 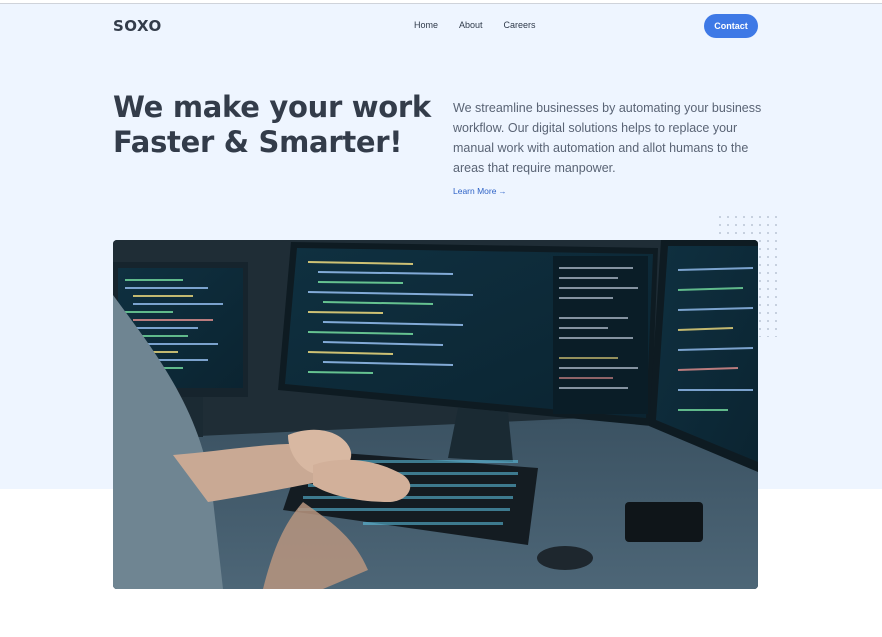 What do you see at coordinates (485, 25) in the screenshot?
I see `main-nav: Home About Careers` at bounding box center [485, 25].